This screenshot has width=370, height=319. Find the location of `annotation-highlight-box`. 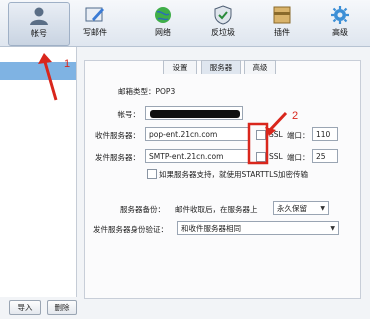

annotation-highlight-box is located at coordinates (258, 143).